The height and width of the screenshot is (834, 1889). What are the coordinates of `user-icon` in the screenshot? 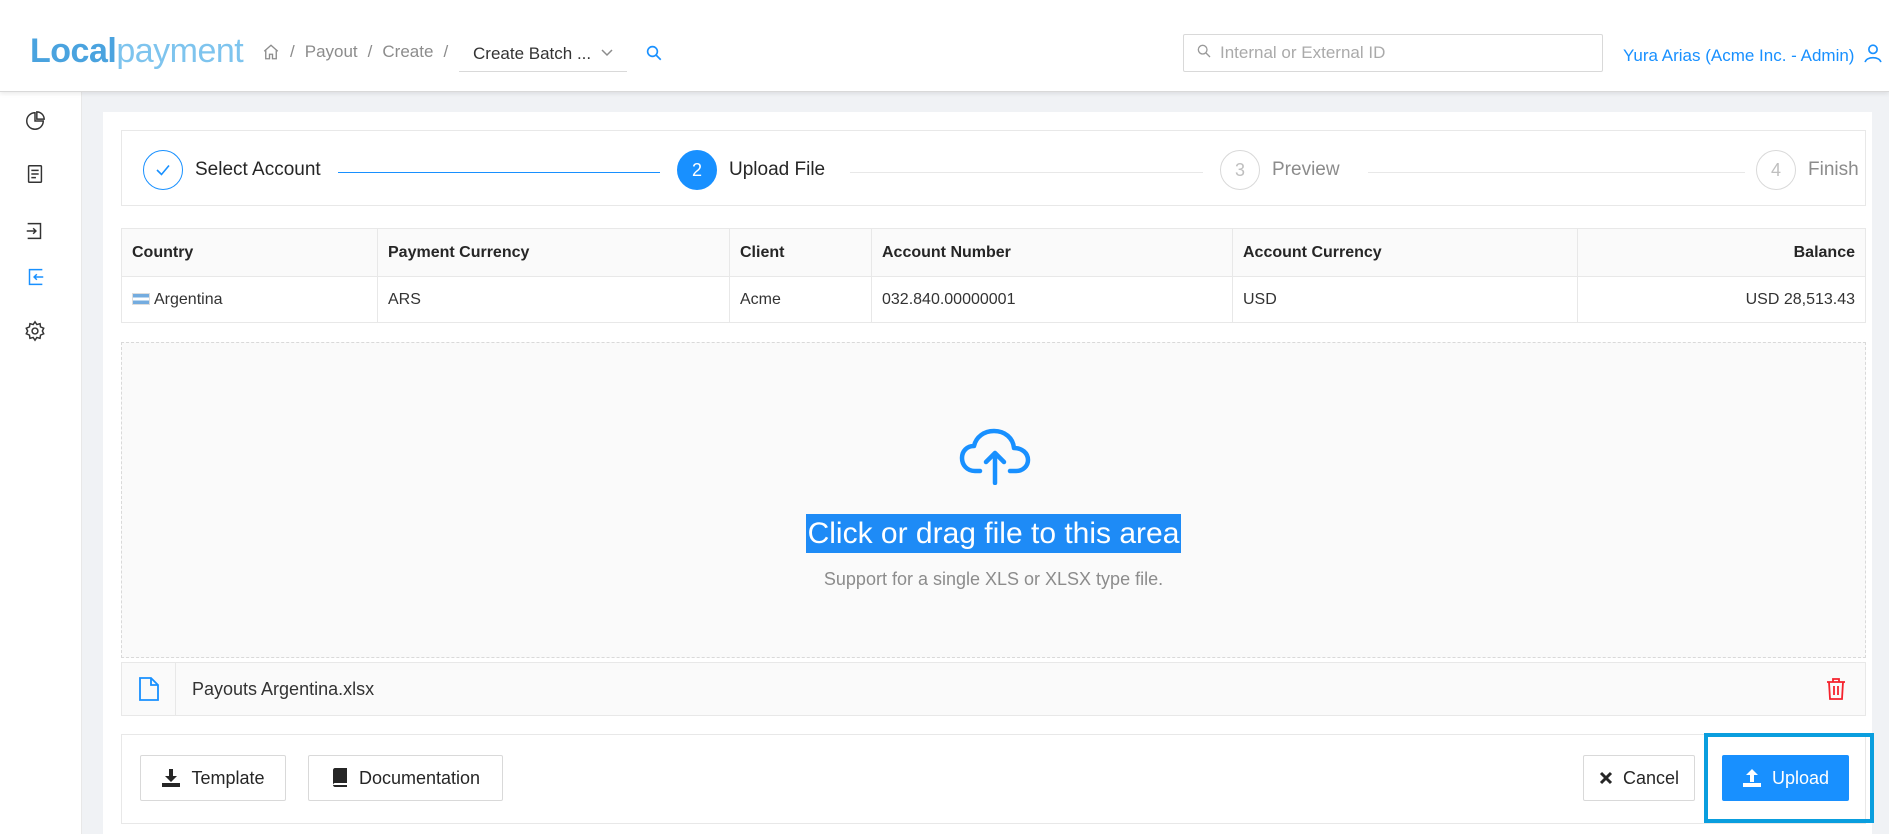 It's located at (1869, 55).